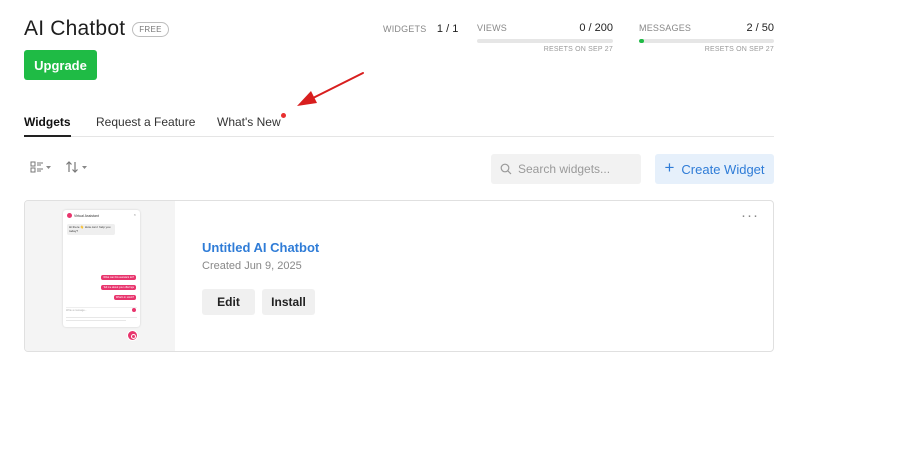  What do you see at coordinates (545, 41) in the screenshot?
I see `views-progress-bar` at bounding box center [545, 41].